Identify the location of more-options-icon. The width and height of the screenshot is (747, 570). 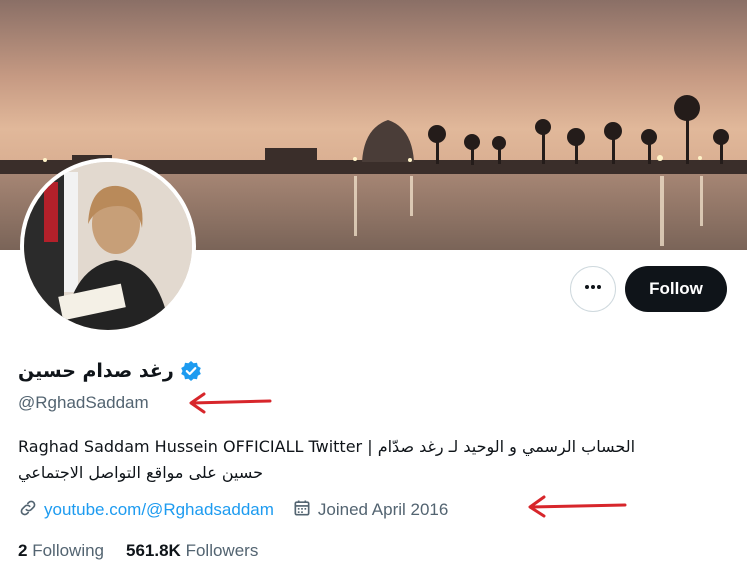
(593, 289).